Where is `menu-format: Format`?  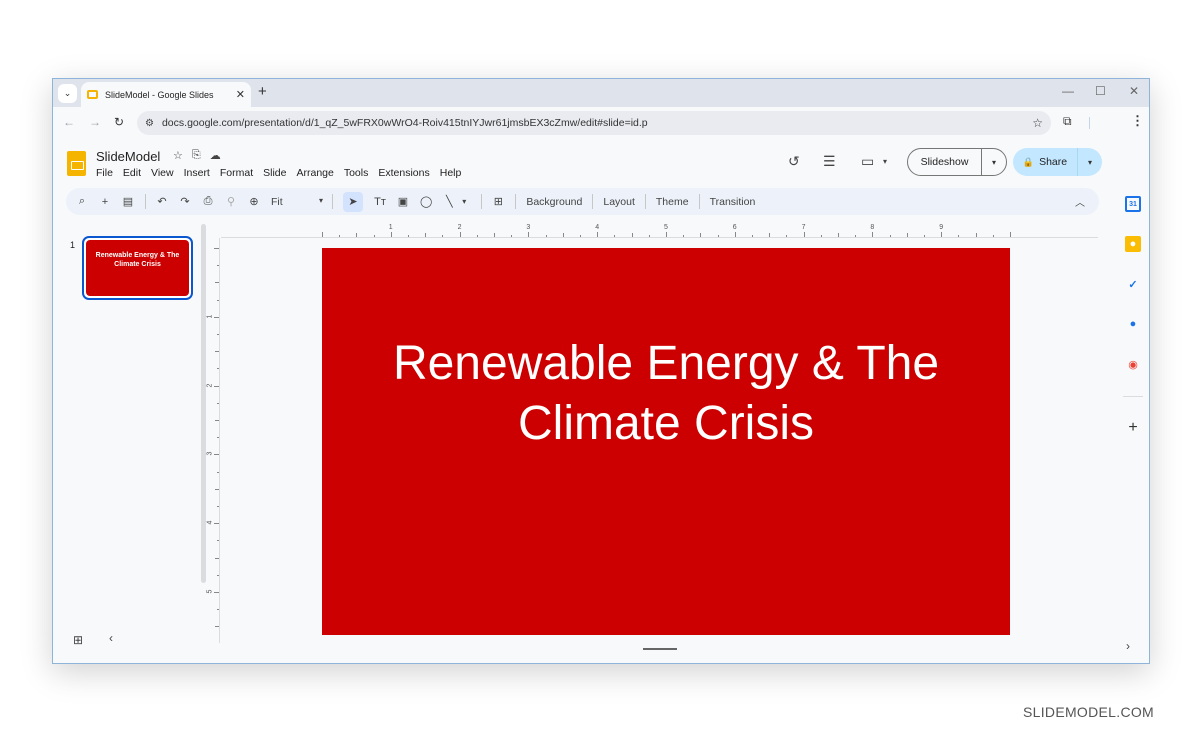
menu-format: Format is located at coordinates (236, 173).